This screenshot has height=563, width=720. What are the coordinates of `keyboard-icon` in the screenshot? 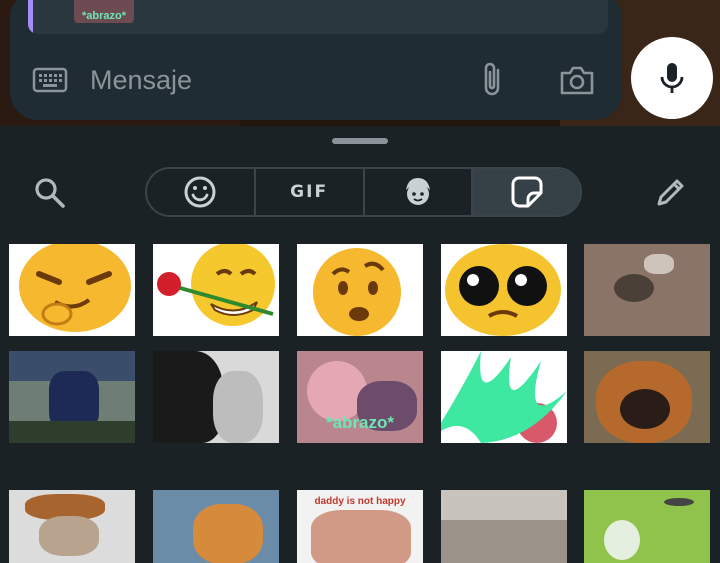 It's located at (50, 80).